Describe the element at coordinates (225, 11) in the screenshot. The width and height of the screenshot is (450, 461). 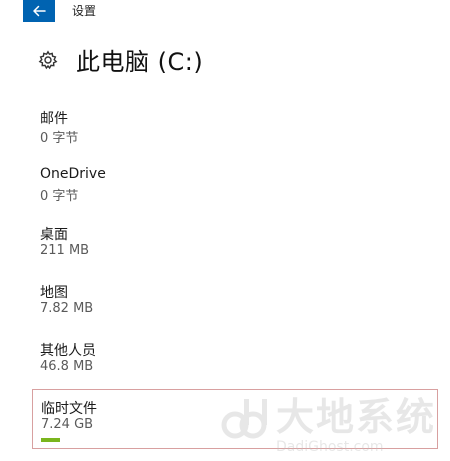
I see `title-bar: 设置` at that location.